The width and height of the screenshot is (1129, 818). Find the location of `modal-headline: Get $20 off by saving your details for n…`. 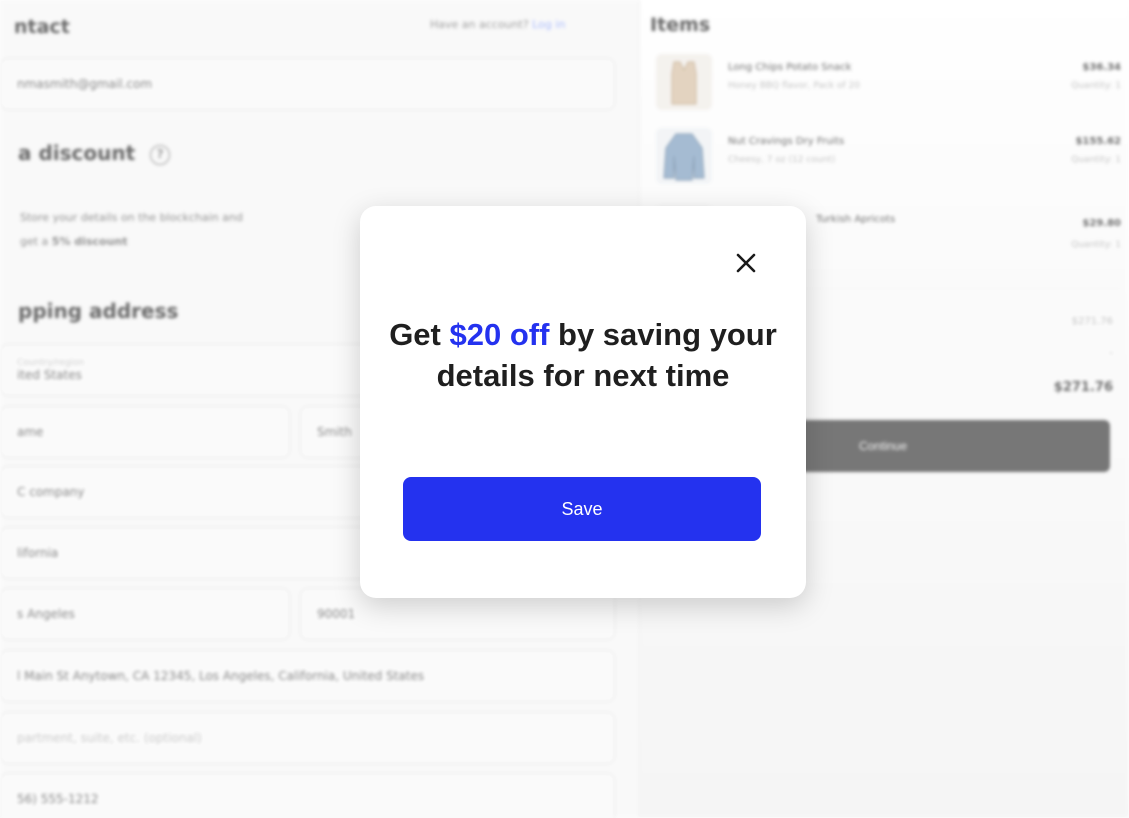

modal-headline: Get $20 off by saving your details for n… is located at coordinates (583, 355).